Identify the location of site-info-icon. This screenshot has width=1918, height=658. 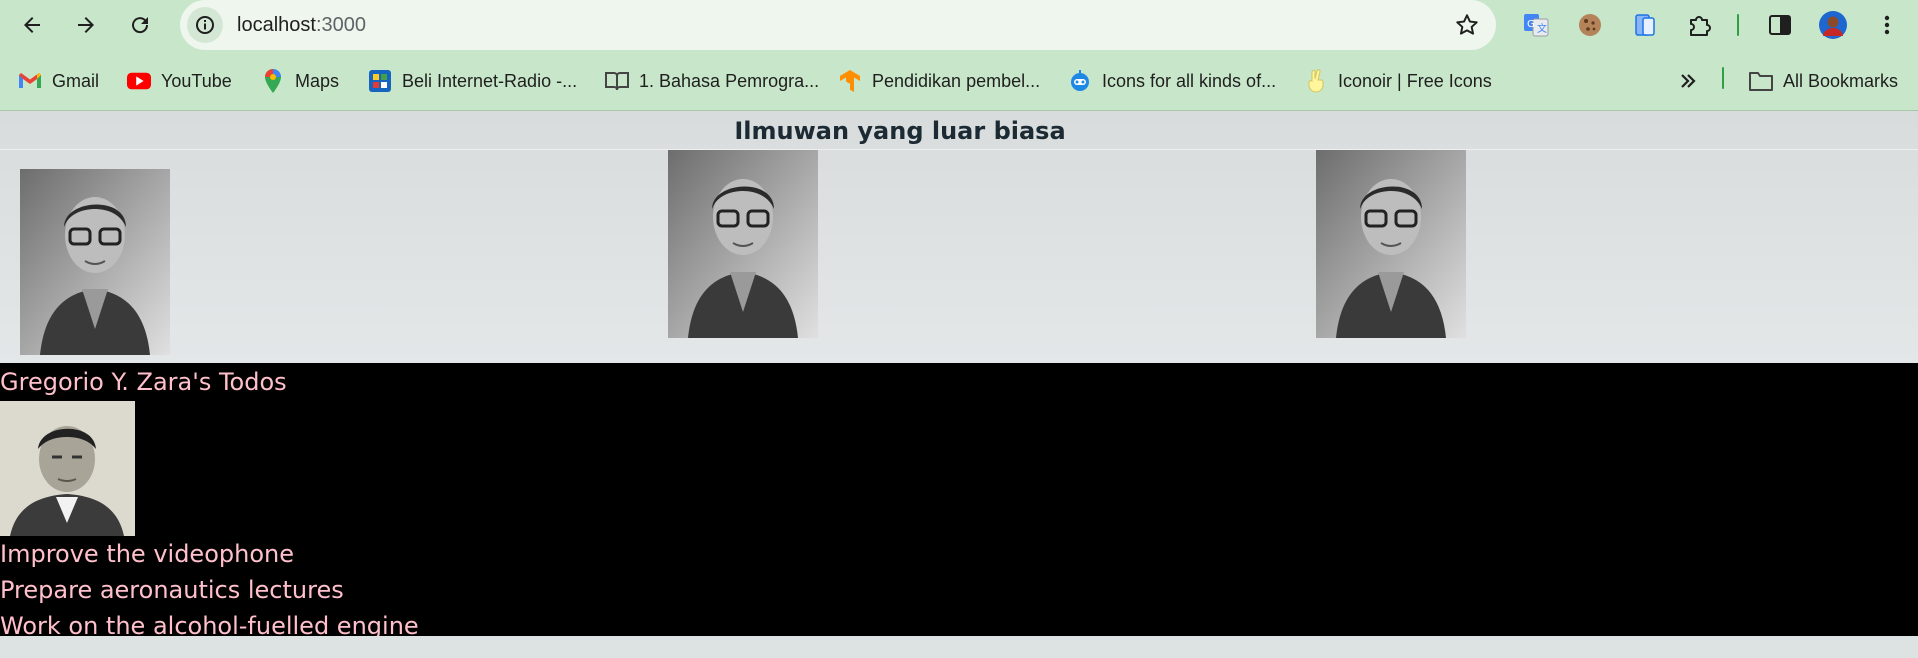
(205, 25).